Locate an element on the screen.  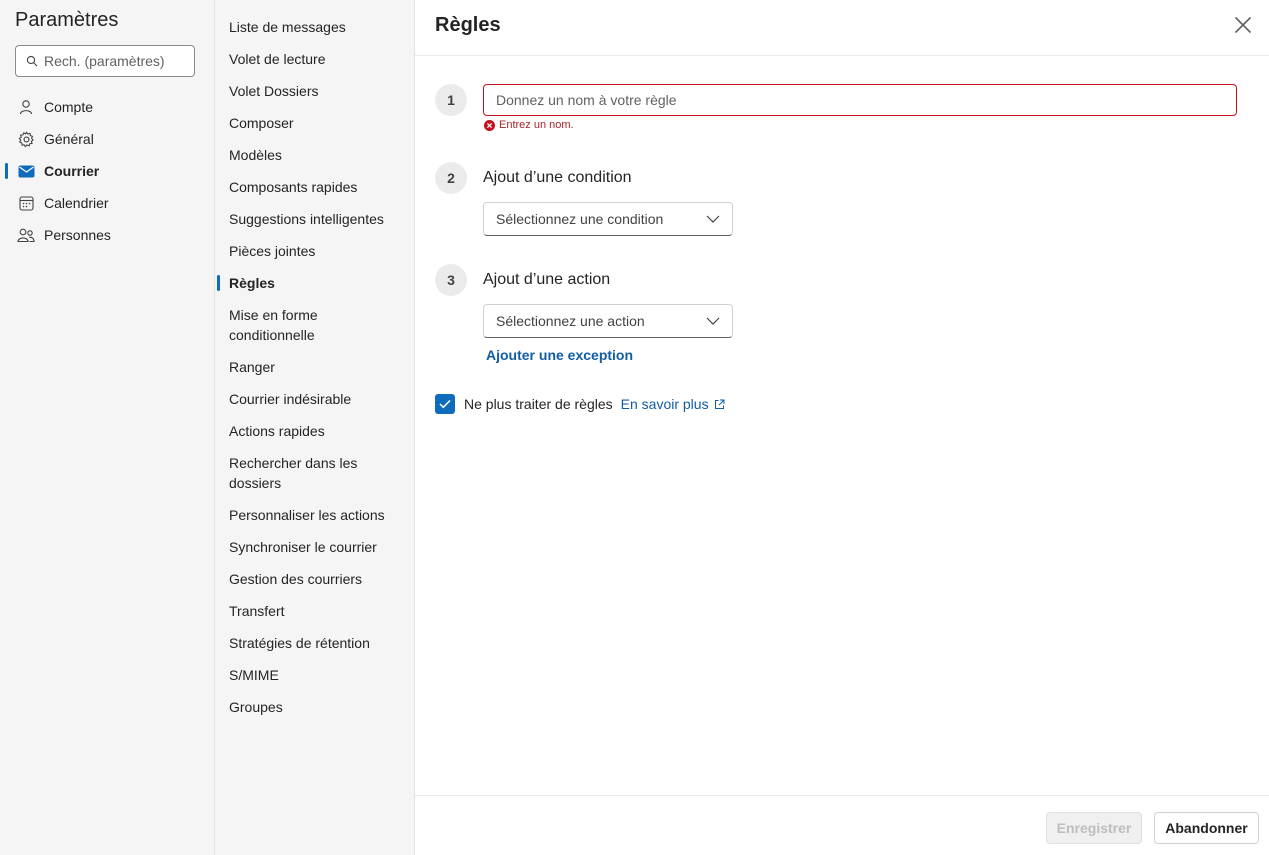
action-heading: Ajout d’une action is located at coordinates (547, 279).